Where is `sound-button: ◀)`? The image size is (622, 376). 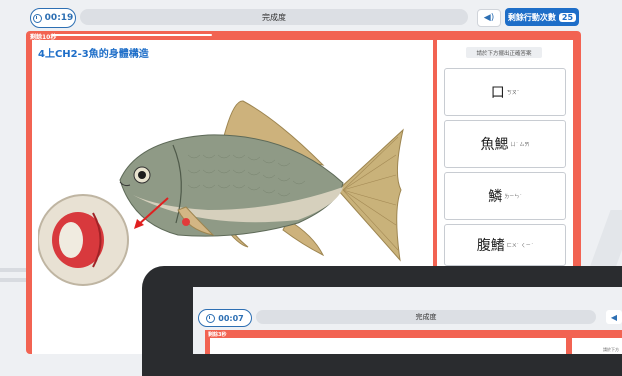 sound-button: ◀) is located at coordinates (489, 18).